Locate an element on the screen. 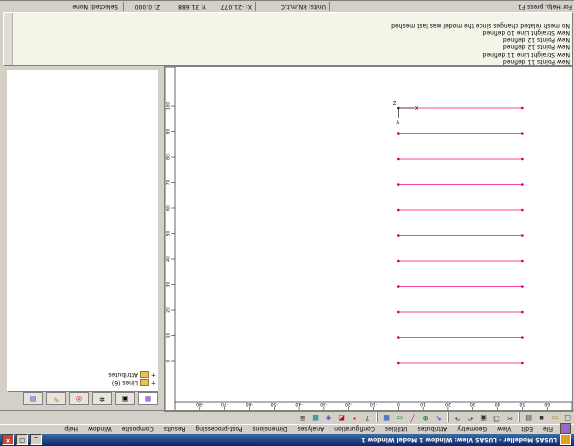  save-button: ▪ is located at coordinates (541, 417).